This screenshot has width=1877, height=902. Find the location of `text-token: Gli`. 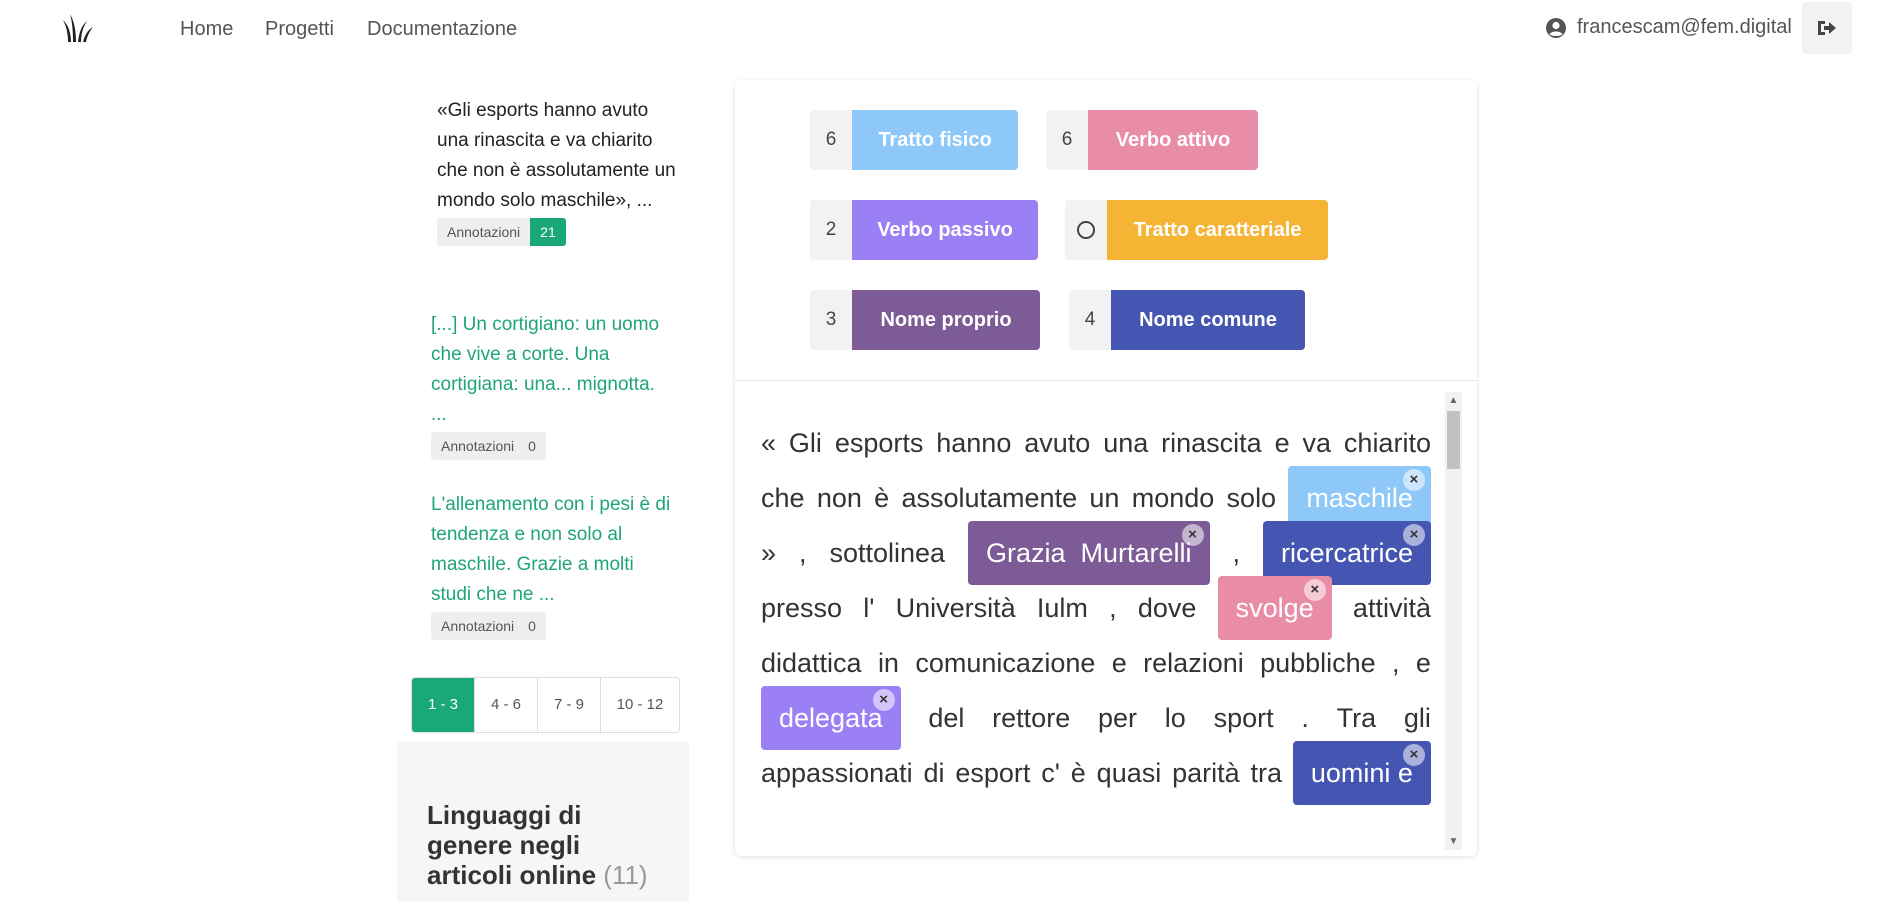

text-token: Gli is located at coordinates (805, 443).